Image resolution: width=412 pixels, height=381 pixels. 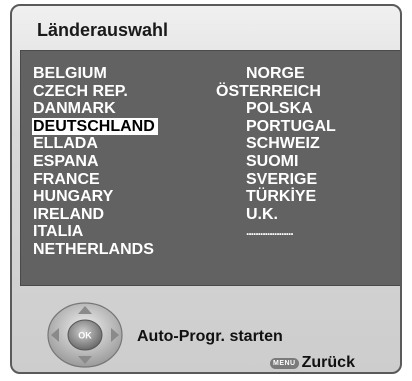 I want to click on country-item: HUNGARY, so click(x=95, y=197).